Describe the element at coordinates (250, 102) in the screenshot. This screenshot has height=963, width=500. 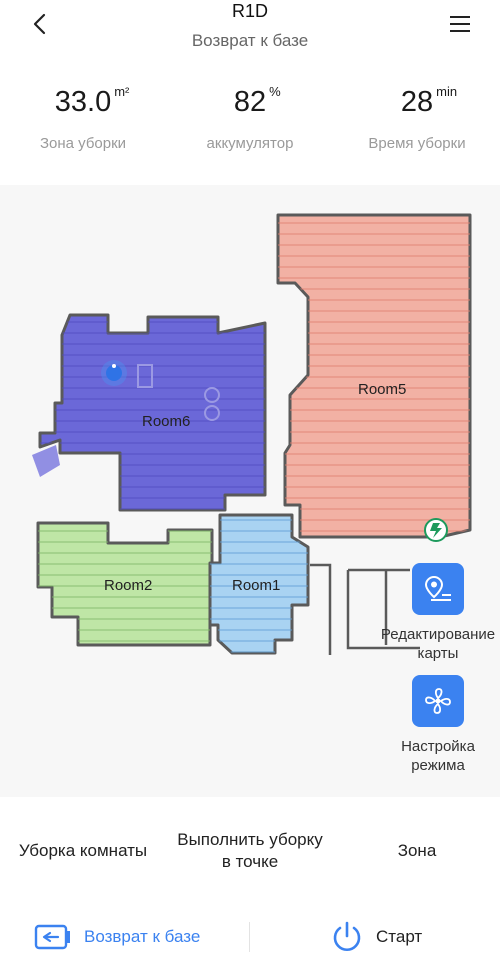
I see `stat-value: 82` at that location.